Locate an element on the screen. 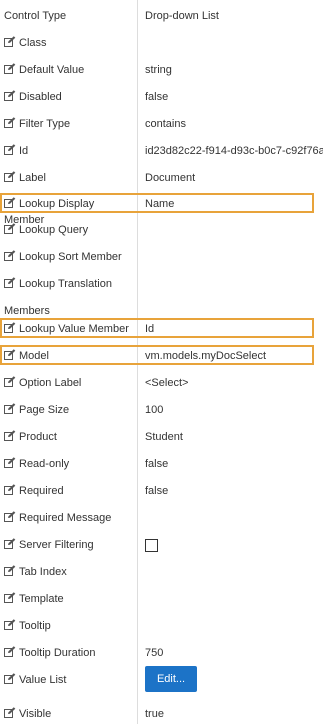 Image resolution: width=327 pixels, height=724 pixels. property-value-default-value: string is located at coordinates (234, 70).